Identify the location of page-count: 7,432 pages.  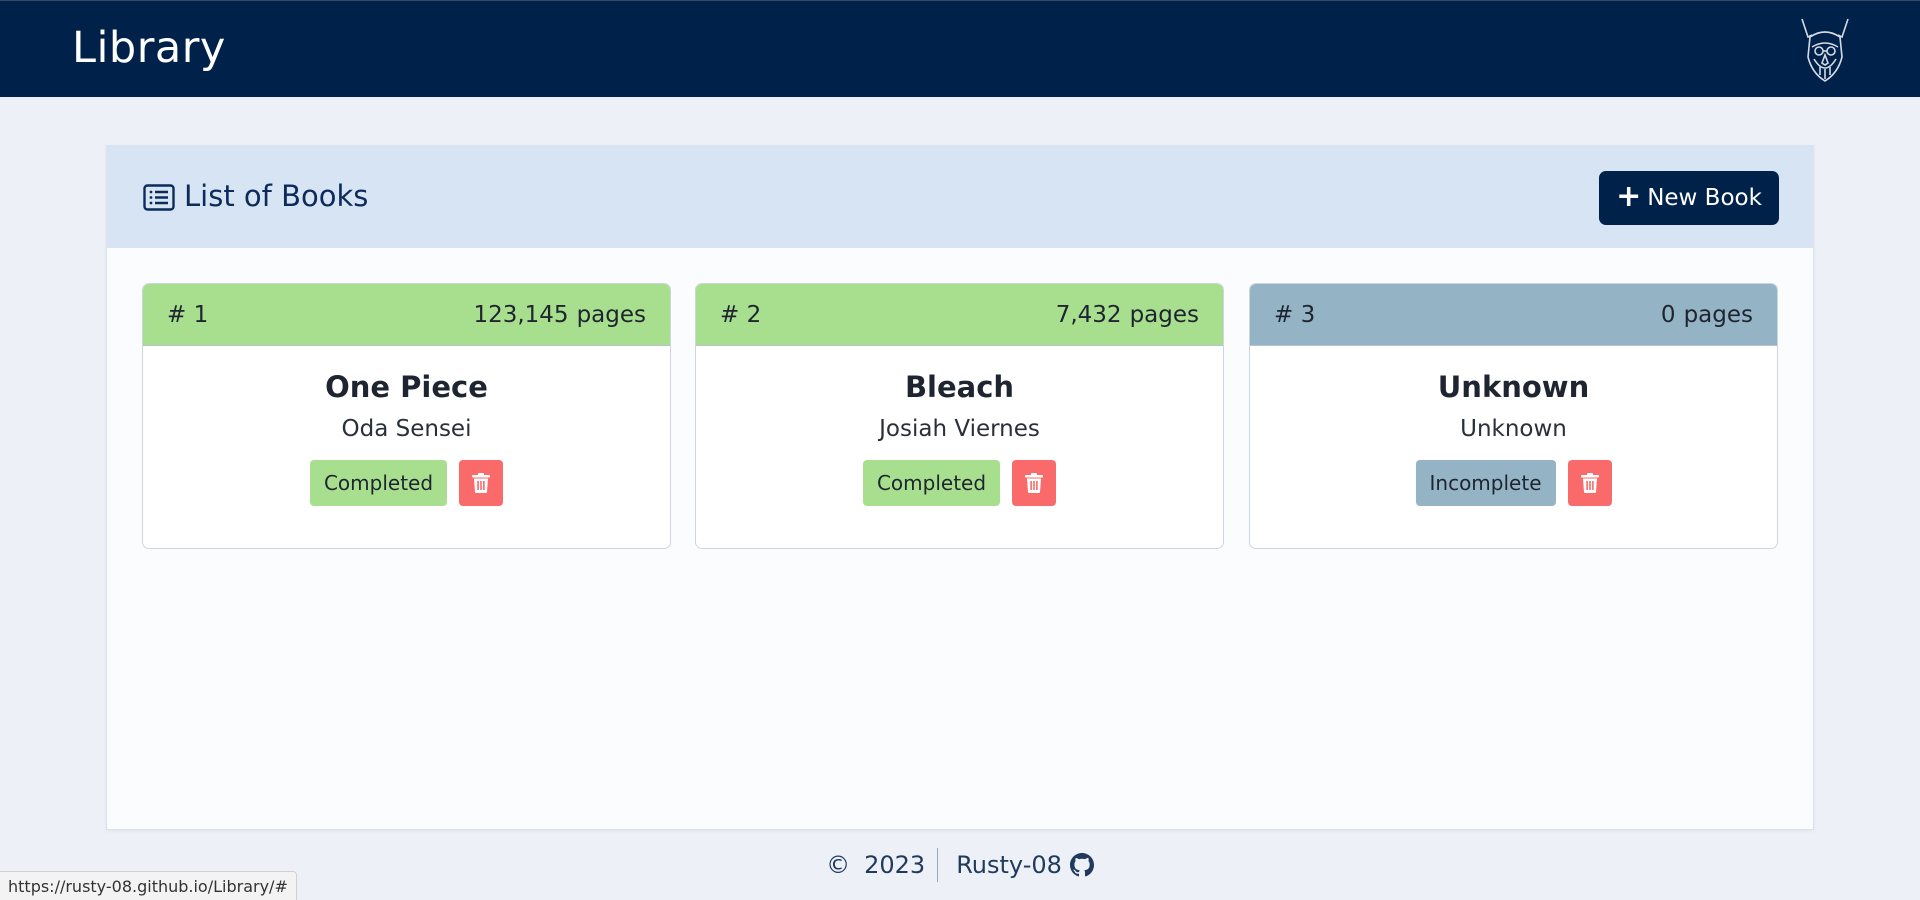
(1127, 315).